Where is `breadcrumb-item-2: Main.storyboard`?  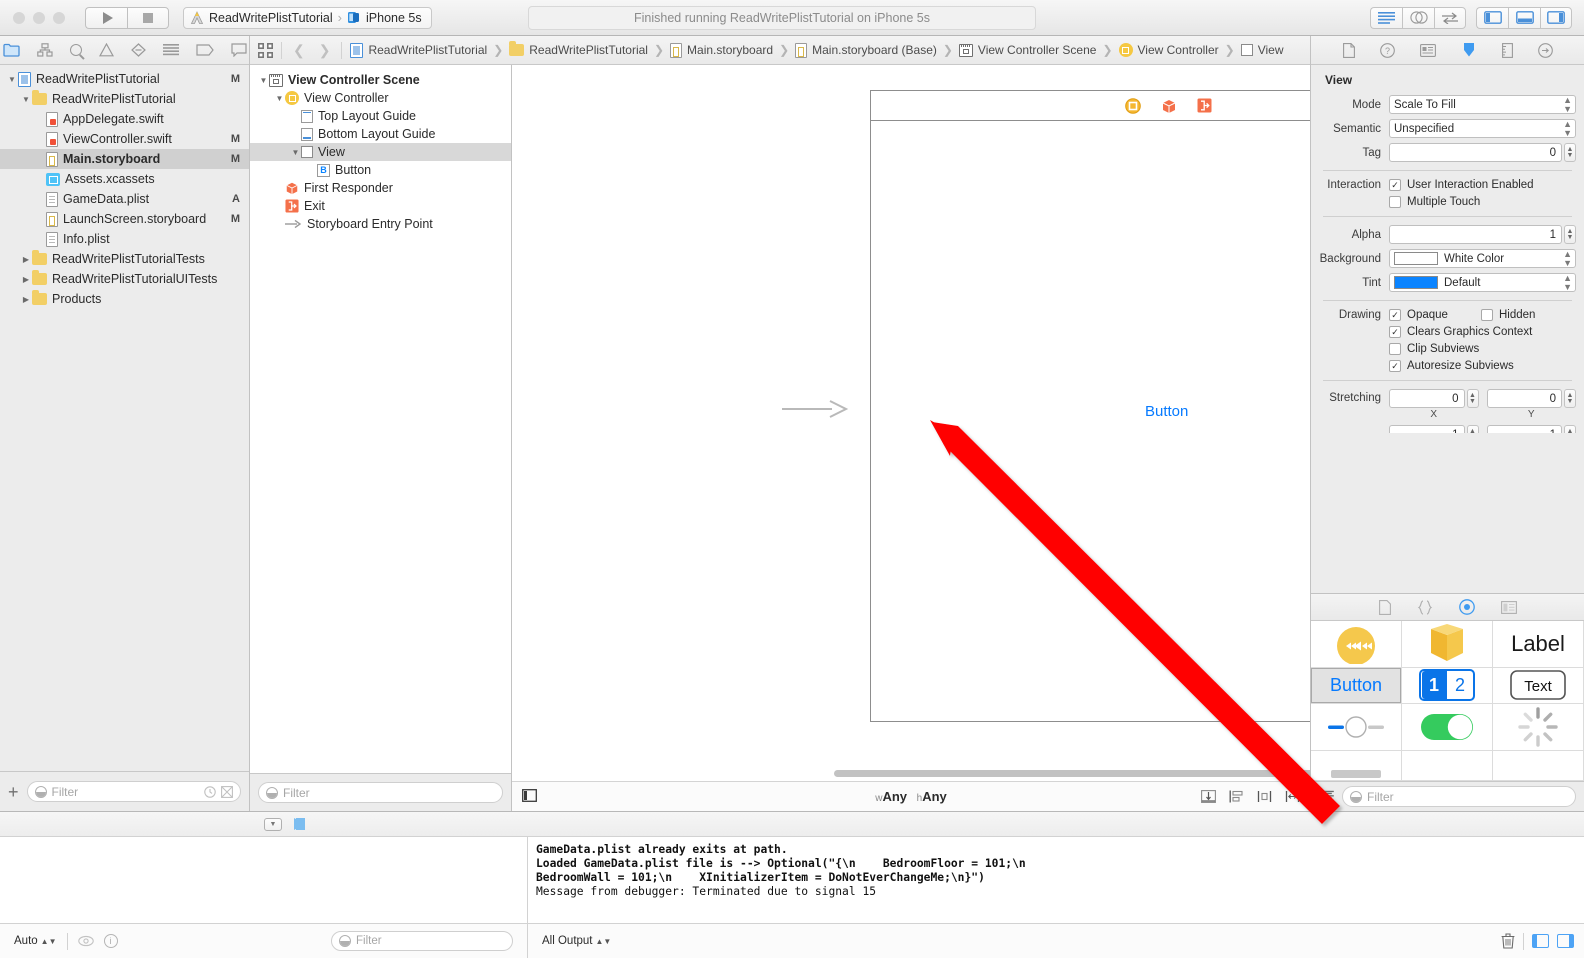 breadcrumb-item-2: Main.storyboard is located at coordinates (721, 50).